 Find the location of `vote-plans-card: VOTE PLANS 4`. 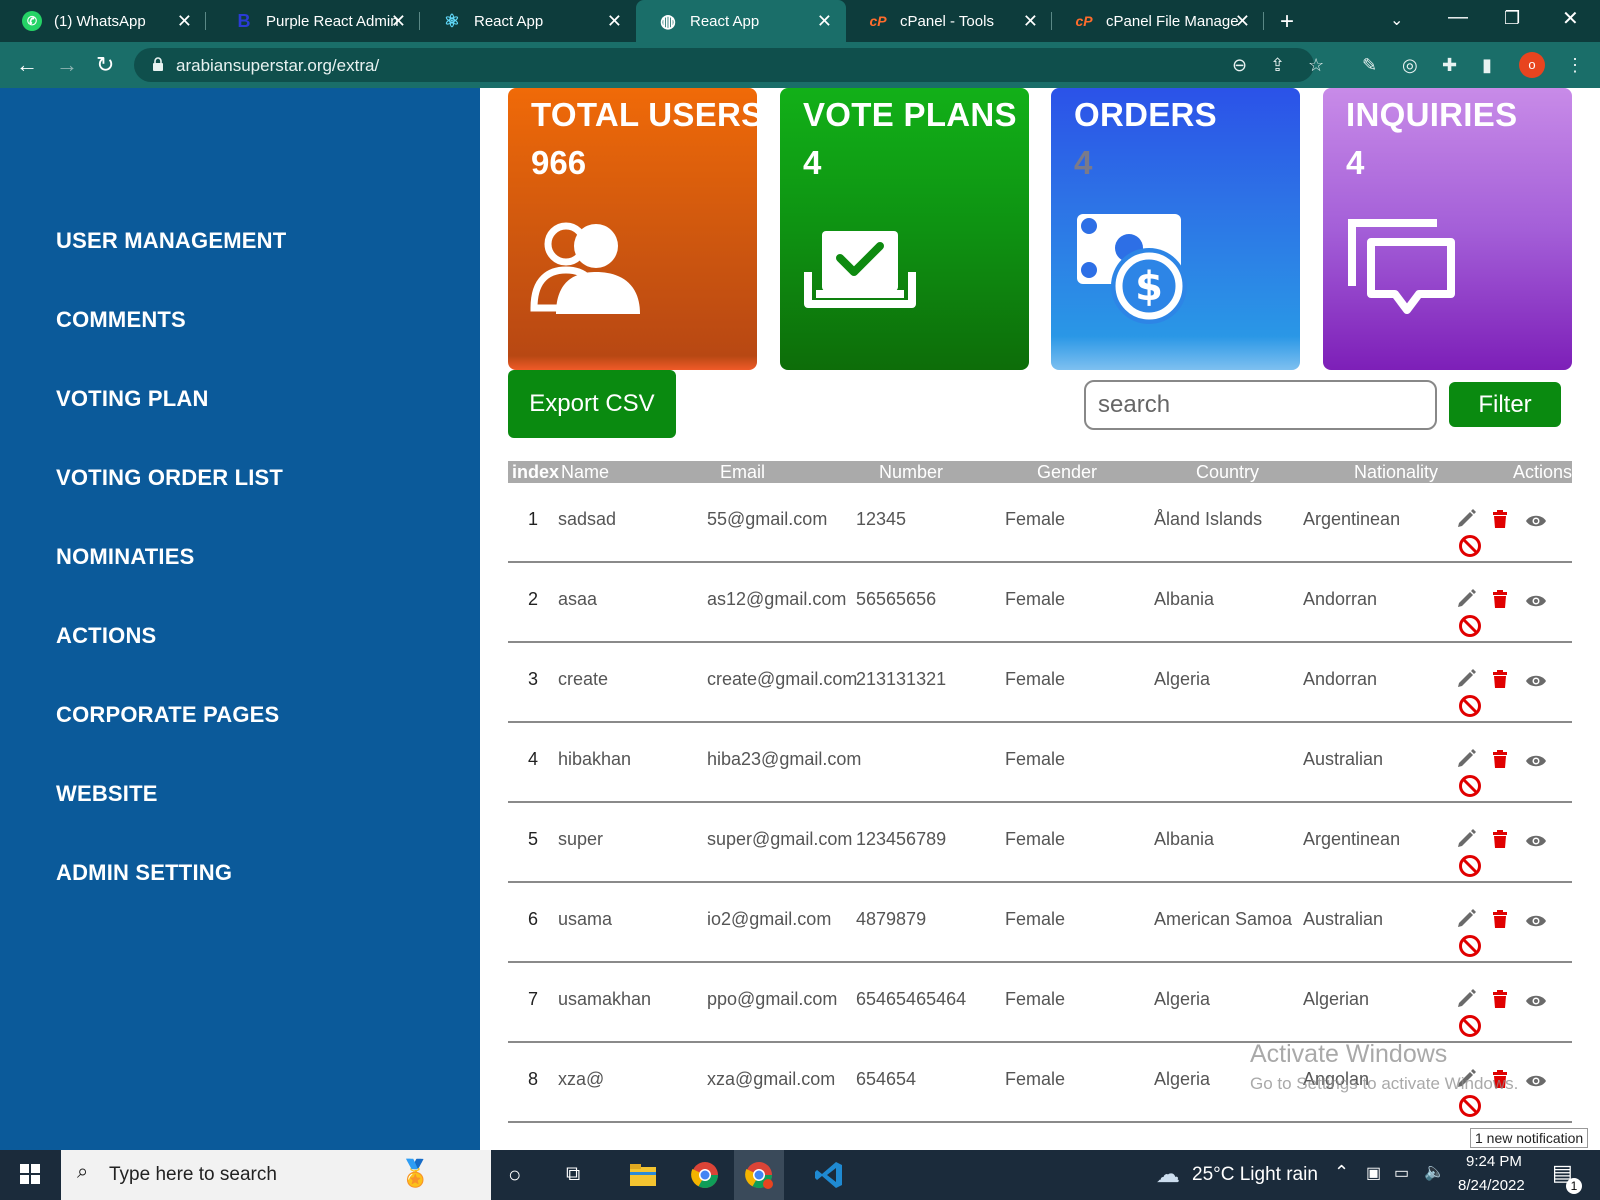

vote-plans-card: VOTE PLANS 4 is located at coordinates (904, 229).